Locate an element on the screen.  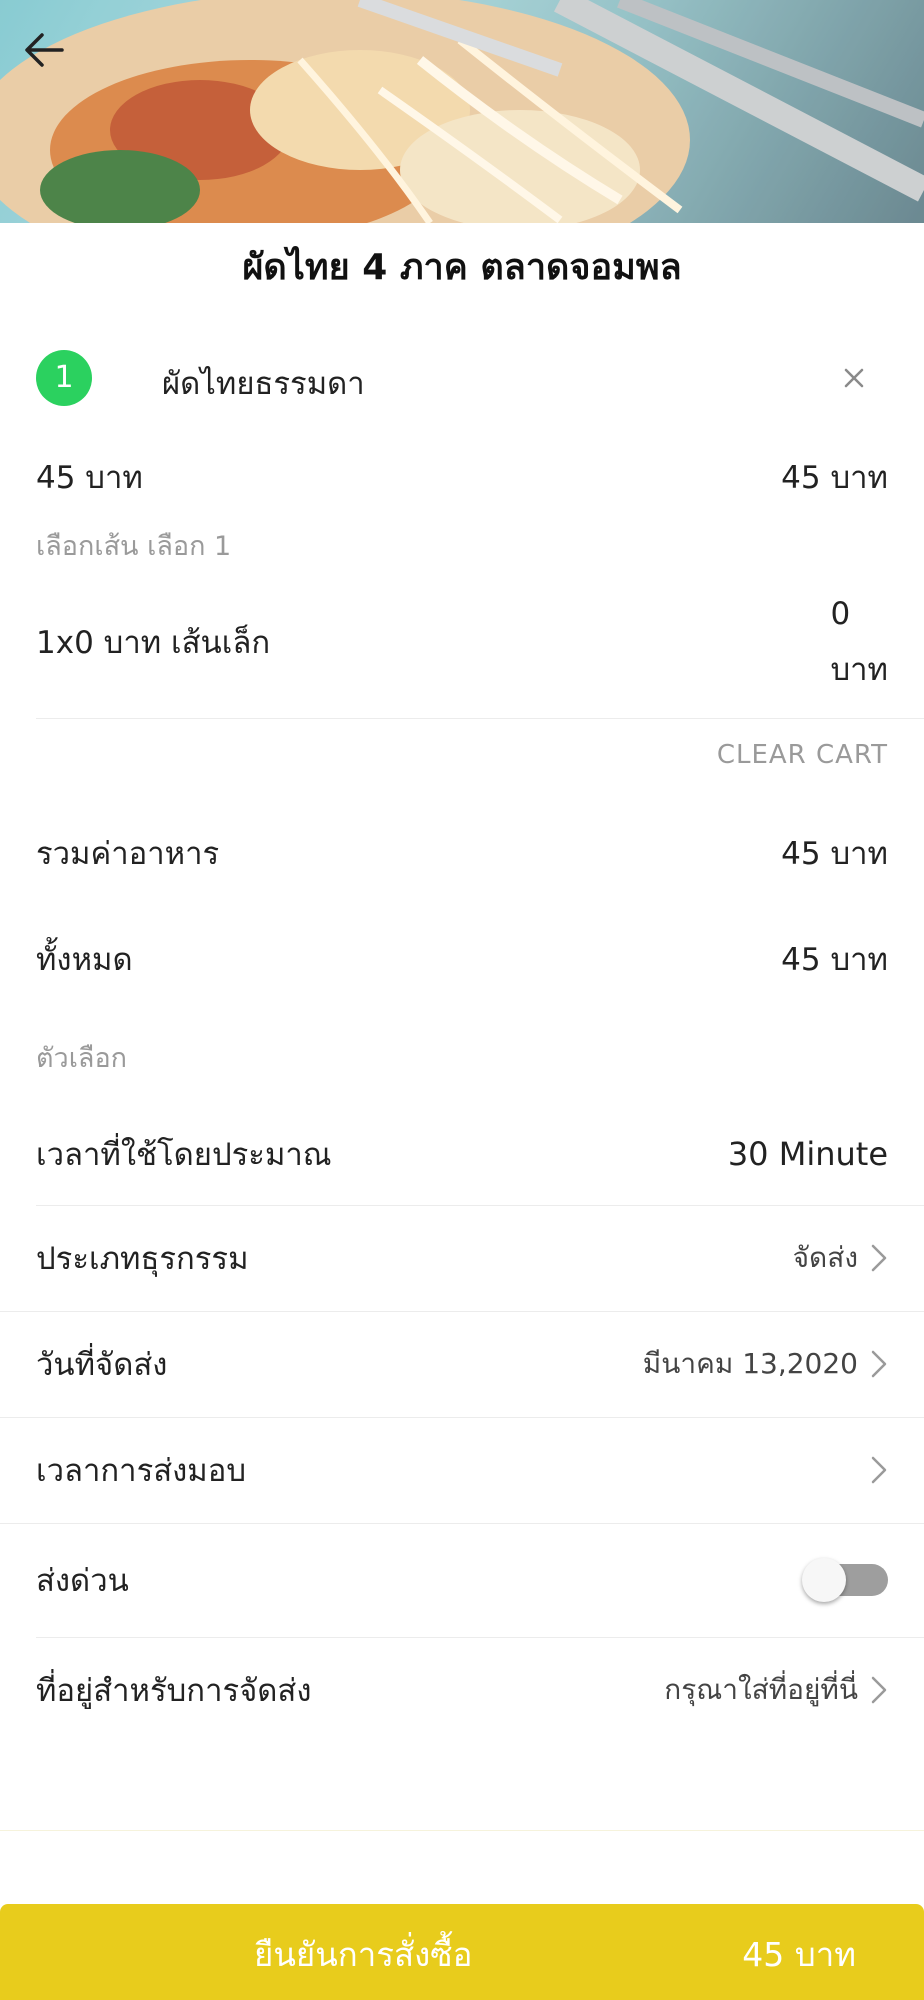
option-price-value: 0 is located at coordinates (840, 614).